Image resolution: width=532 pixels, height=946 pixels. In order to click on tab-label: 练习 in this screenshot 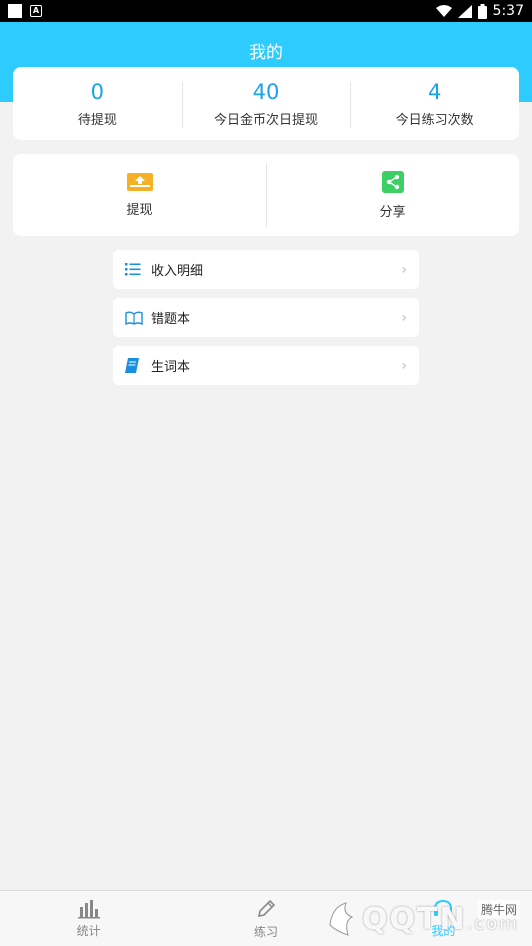, I will do `click(265, 931)`.